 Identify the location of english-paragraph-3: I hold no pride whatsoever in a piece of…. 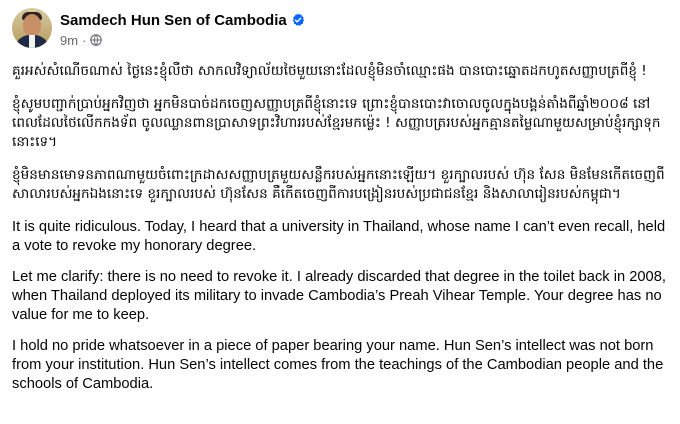
(338, 365).